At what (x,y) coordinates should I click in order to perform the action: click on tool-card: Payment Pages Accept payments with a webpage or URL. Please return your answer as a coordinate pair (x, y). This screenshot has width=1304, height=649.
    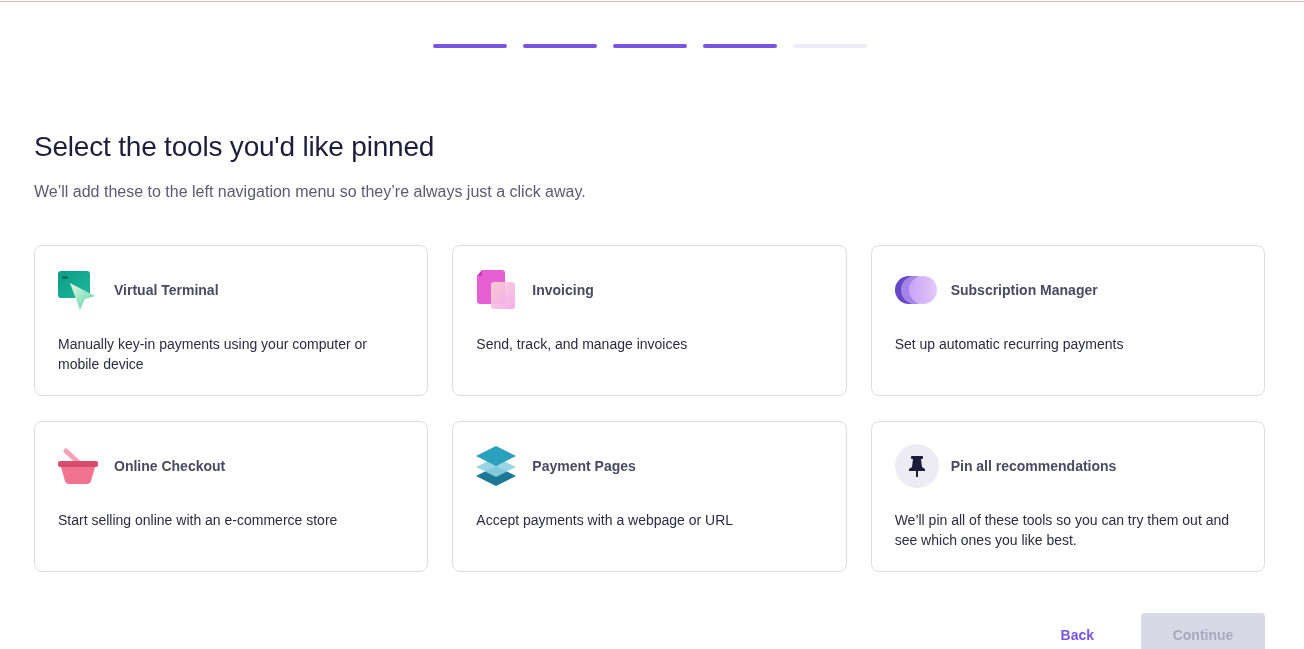
    Looking at the image, I should click on (649, 496).